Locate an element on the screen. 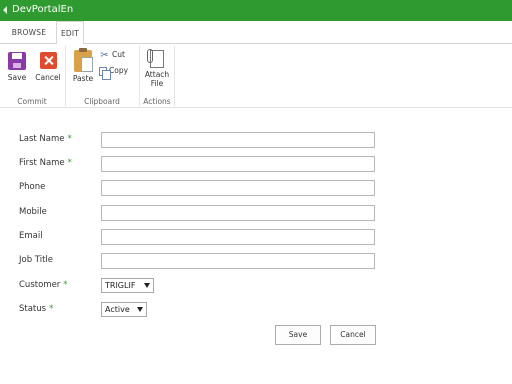  clipboard-group: Paste ✂ Cut Copy Clipboard is located at coordinates (102, 76).